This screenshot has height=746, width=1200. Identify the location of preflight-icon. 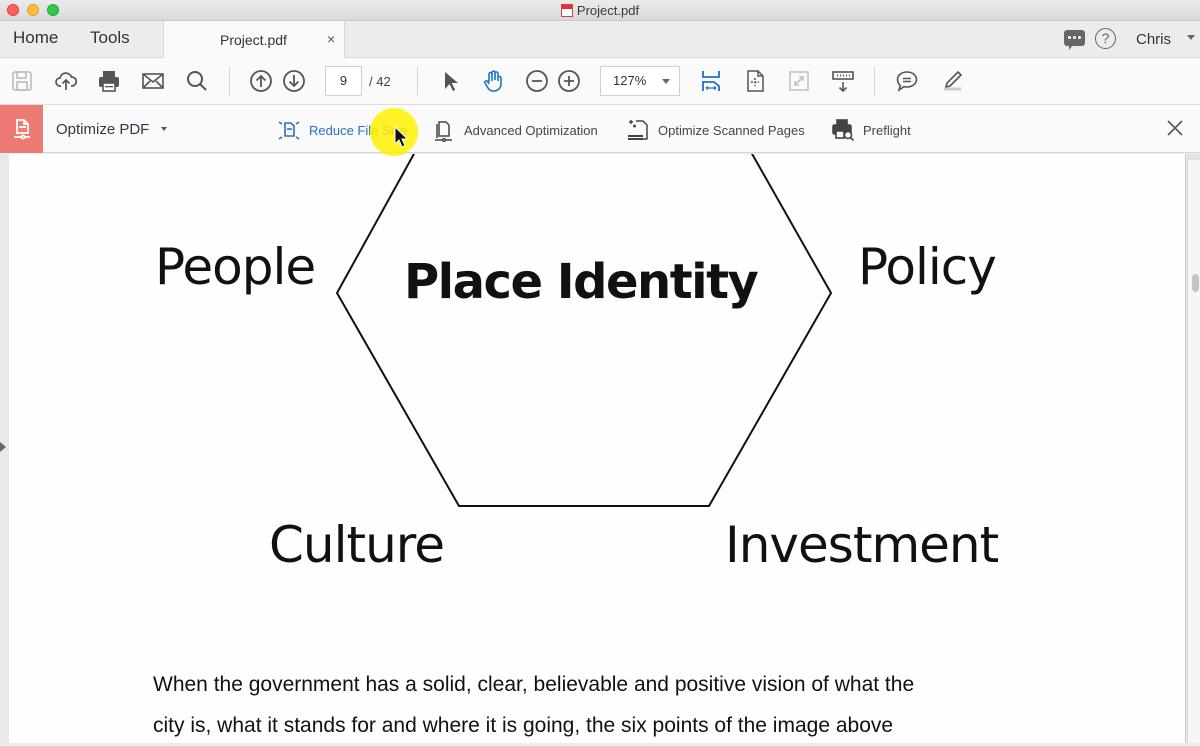
(843, 130).